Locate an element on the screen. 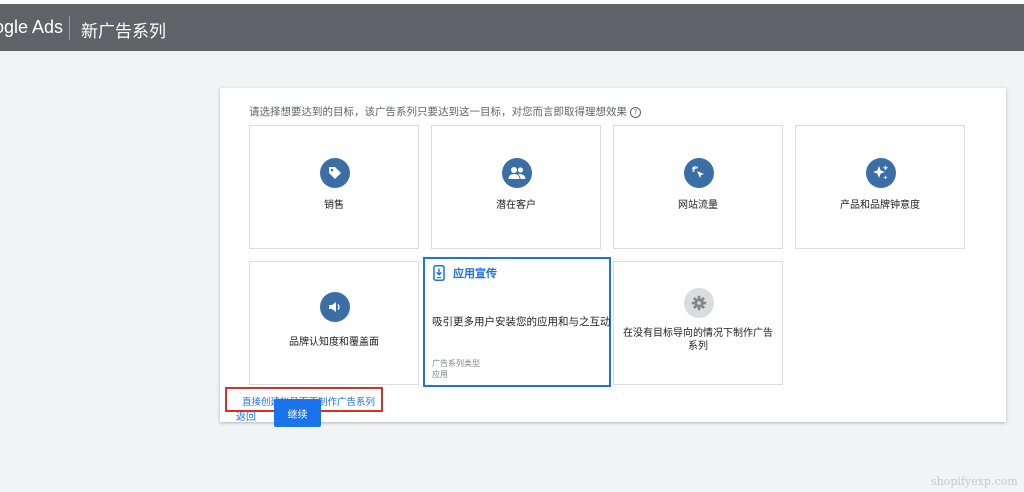 The image size is (1024, 492). app-header: ogle Ads 新广告系列 is located at coordinates (512, 27).